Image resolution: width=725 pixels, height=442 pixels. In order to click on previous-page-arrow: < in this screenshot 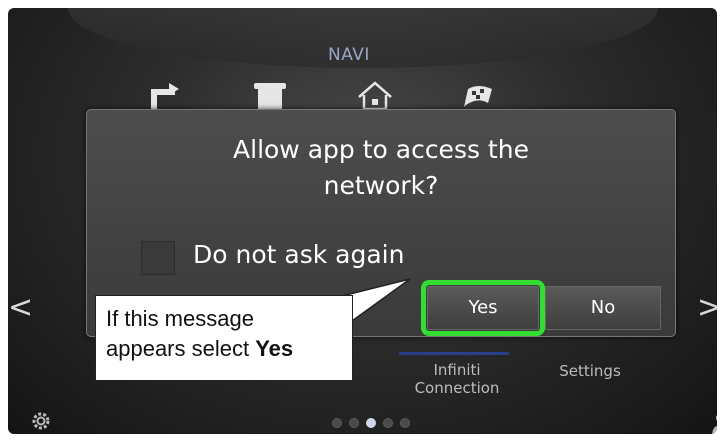, I will do `click(20, 308)`.